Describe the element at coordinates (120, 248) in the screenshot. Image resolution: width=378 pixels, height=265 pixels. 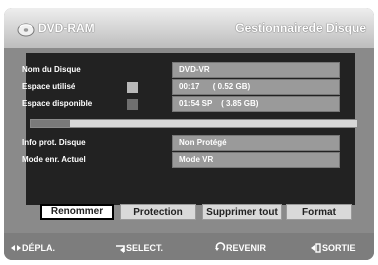
I see `enter-icon` at that location.